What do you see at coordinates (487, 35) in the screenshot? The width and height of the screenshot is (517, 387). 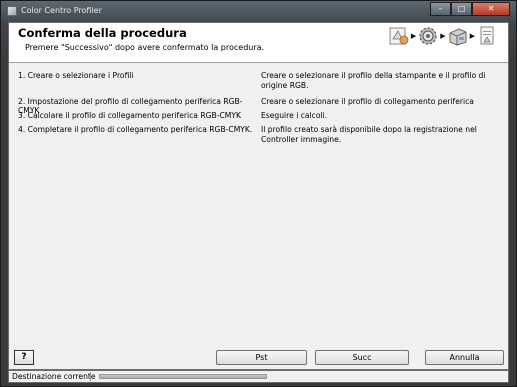 I see `document-icon` at bounding box center [487, 35].